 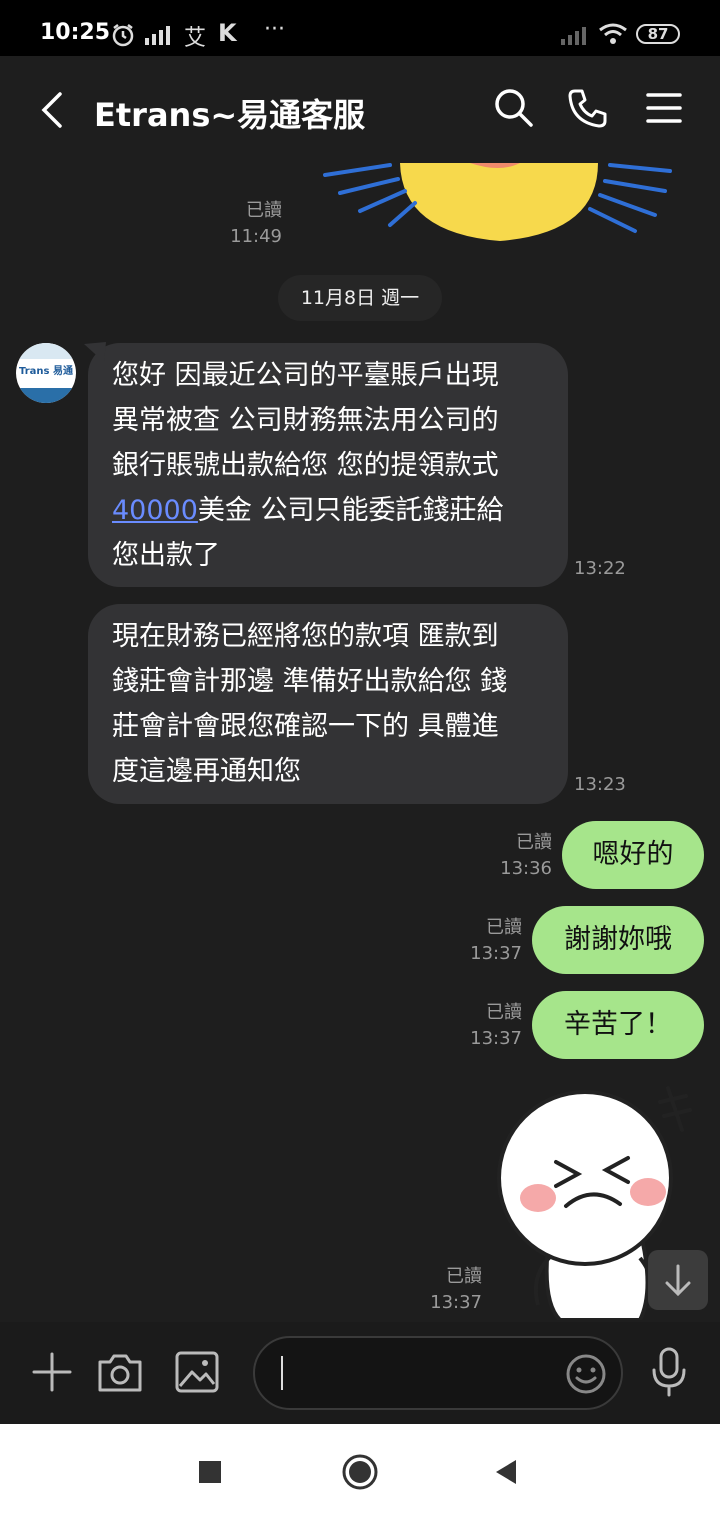 I want to click on more-notifications-icon: ···, so click(x=274, y=29).